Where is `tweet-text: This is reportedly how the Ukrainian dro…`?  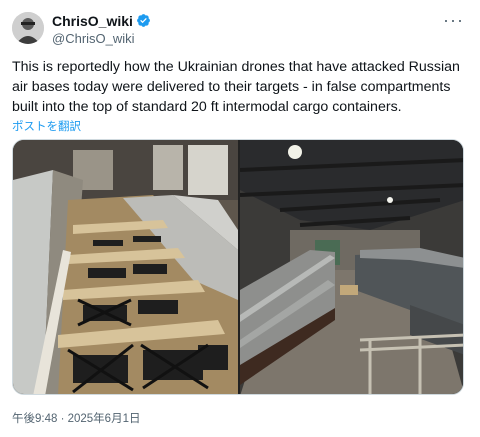
tweet-text: This is reportedly how the Ukrainian dro… is located at coordinates (236, 87).